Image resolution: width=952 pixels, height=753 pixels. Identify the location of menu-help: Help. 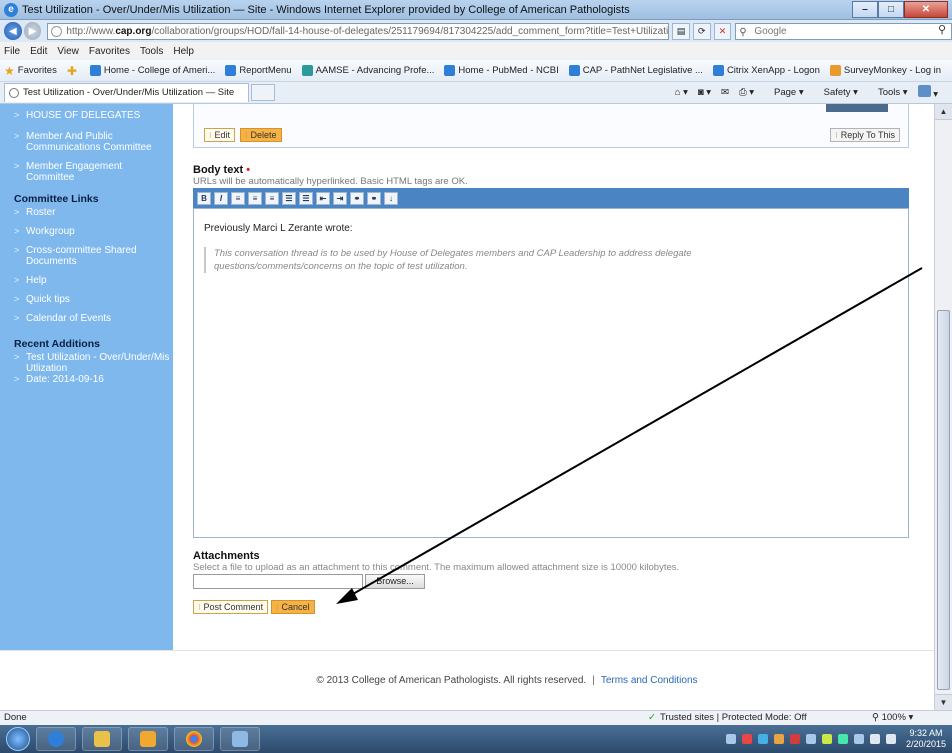
(183, 51).